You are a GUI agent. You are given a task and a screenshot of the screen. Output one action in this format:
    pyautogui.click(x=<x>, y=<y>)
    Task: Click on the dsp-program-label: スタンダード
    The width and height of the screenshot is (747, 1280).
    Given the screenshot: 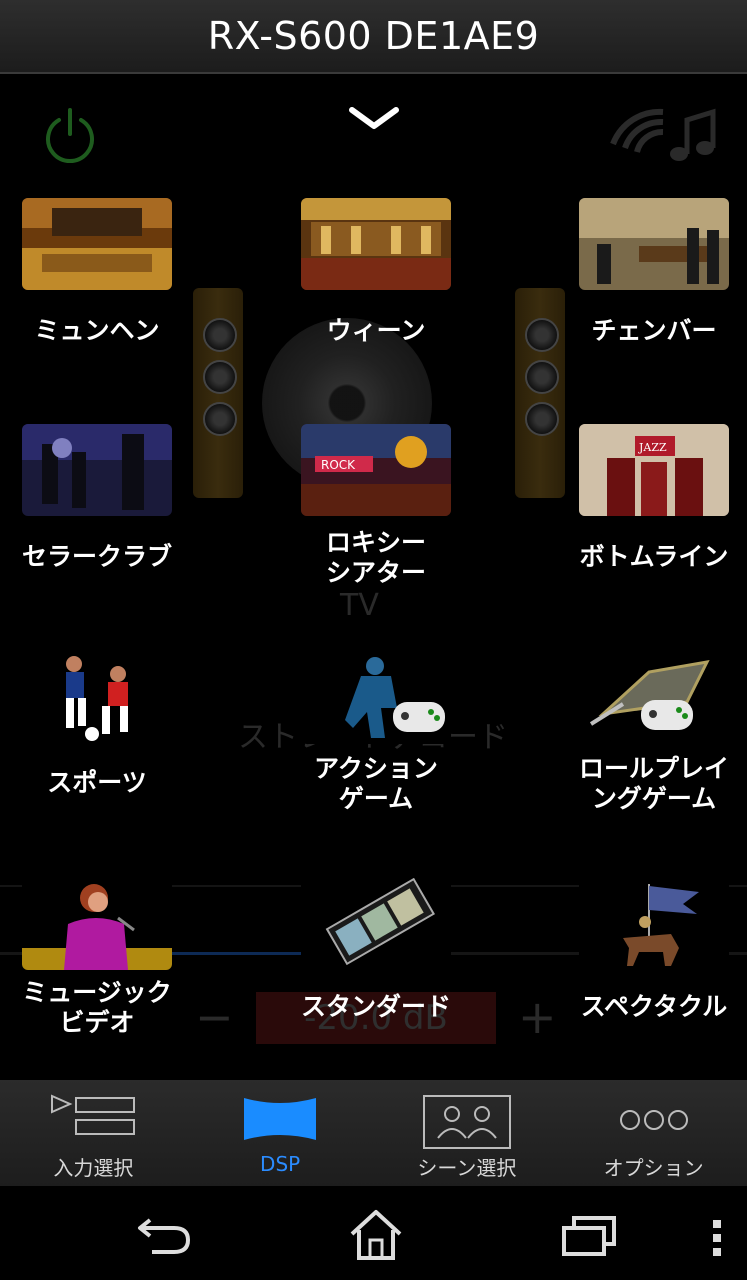 What is the action you would take?
    pyautogui.click(x=375, y=1006)
    